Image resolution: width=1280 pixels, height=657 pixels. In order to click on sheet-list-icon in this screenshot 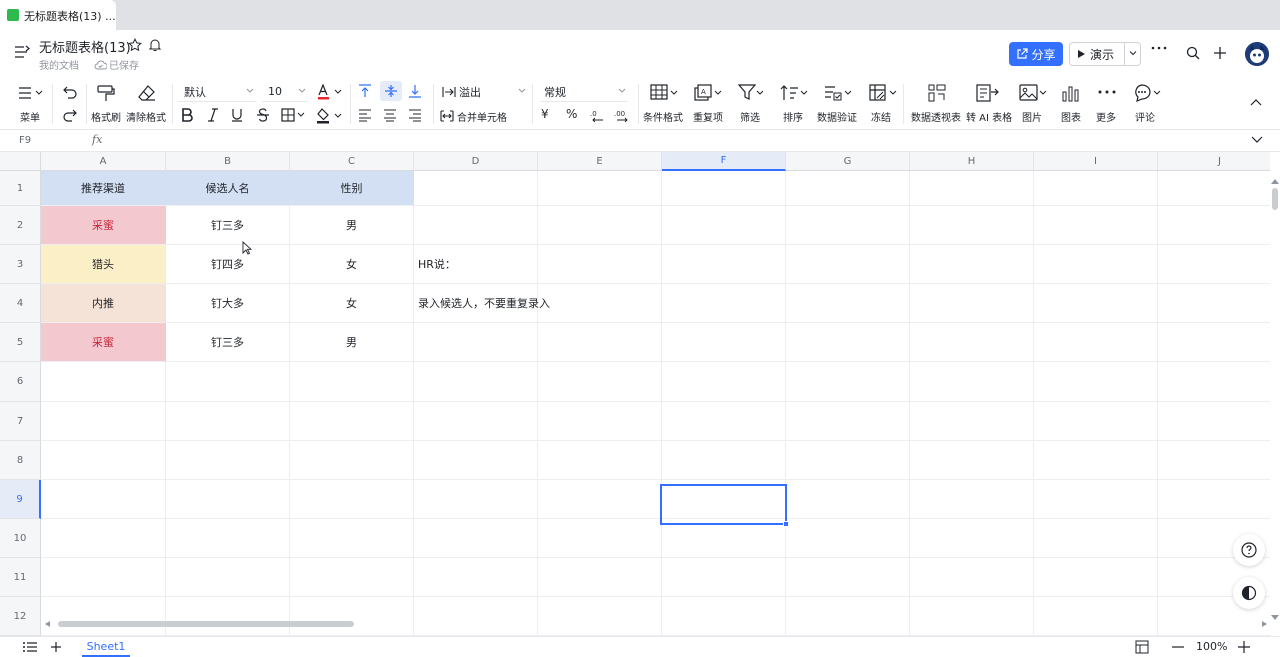, I will do `click(30, 647)`.